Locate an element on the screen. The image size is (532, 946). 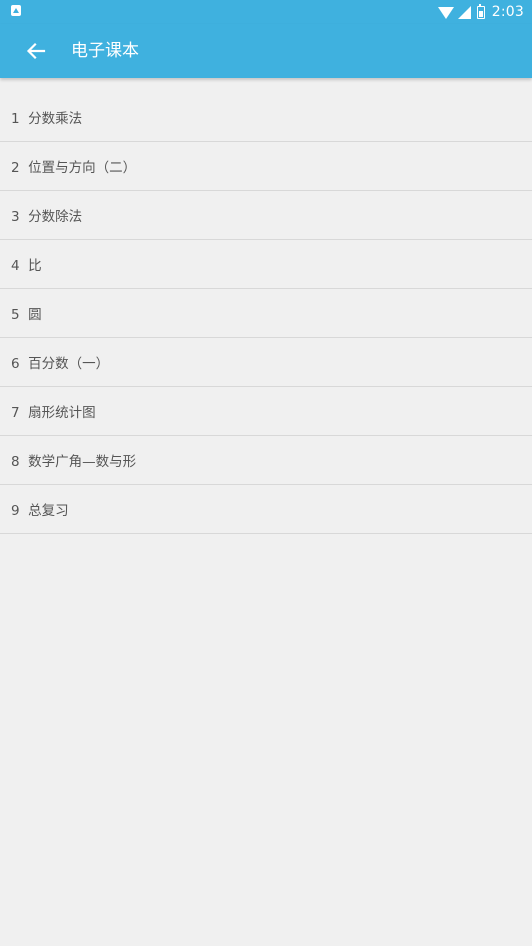
status-bar: 2:03 is located at coordinates (266, 12).